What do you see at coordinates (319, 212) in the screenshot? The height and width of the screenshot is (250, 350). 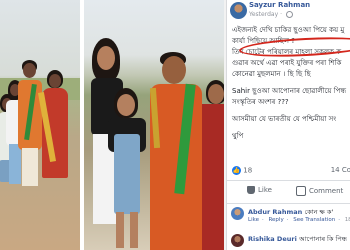 I see `comment-text: কোন ক্ষ ক'` at bounding box center [319, 212].